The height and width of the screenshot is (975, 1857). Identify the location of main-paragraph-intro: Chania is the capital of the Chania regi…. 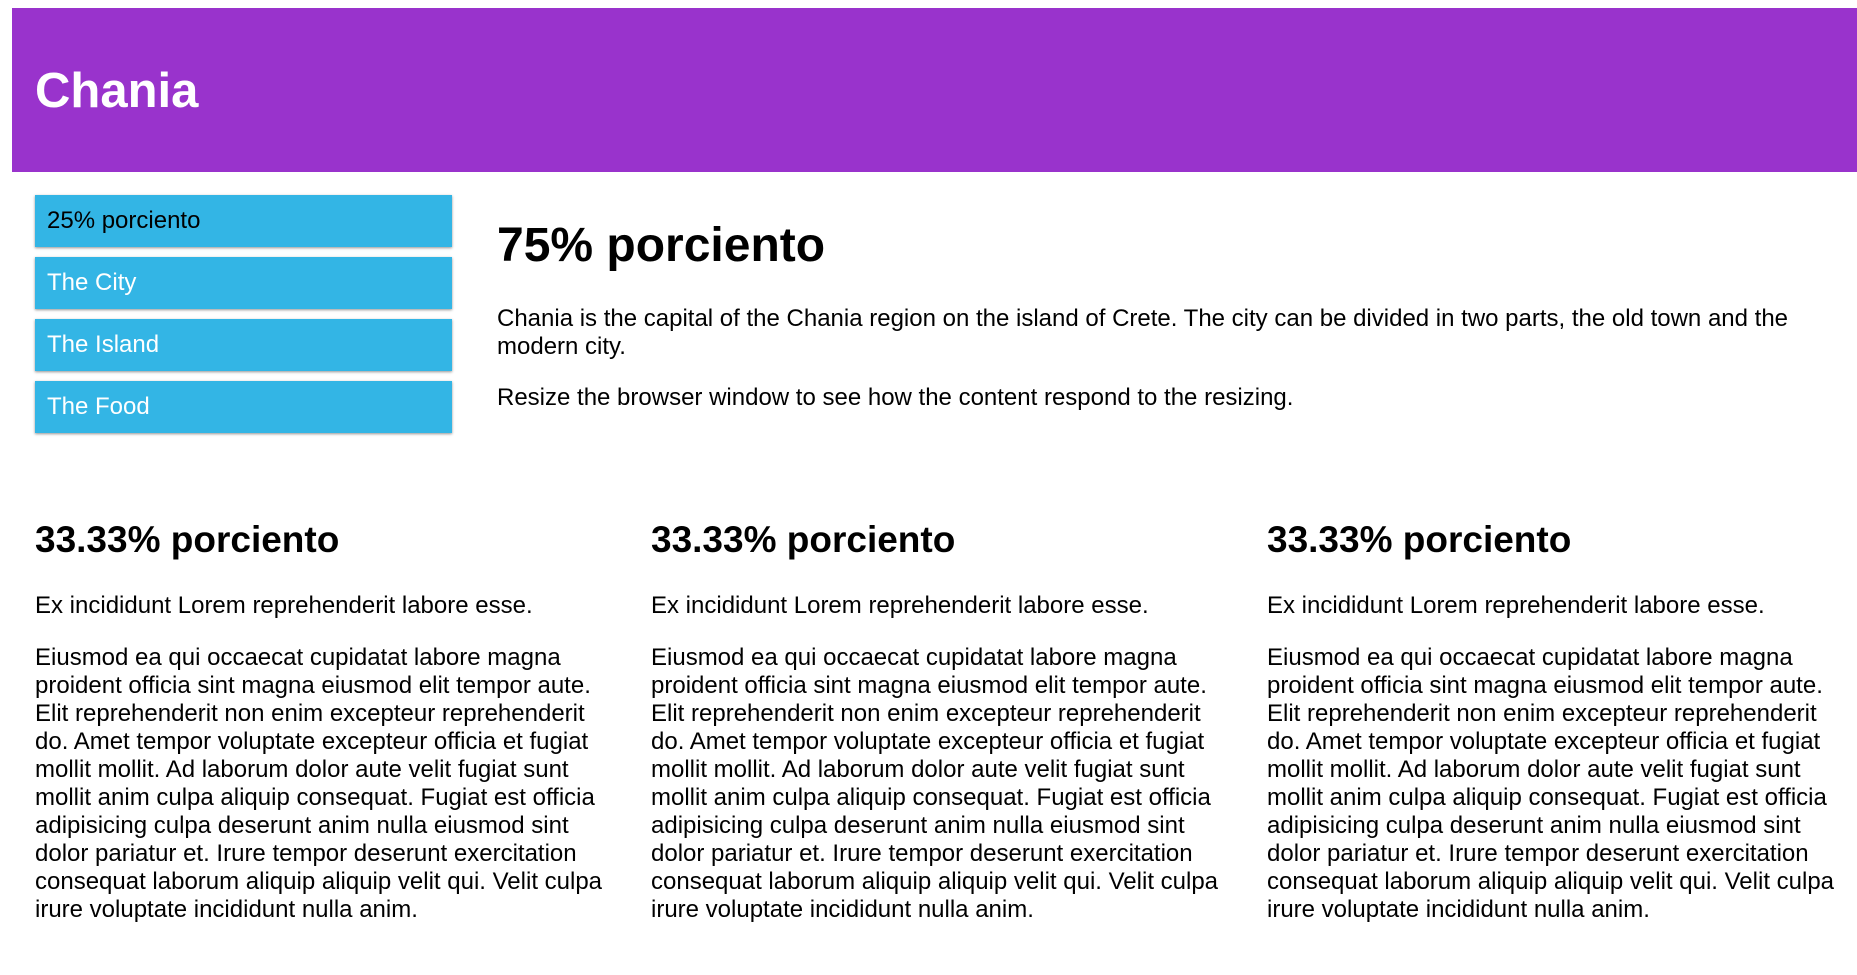
(1143, 332).